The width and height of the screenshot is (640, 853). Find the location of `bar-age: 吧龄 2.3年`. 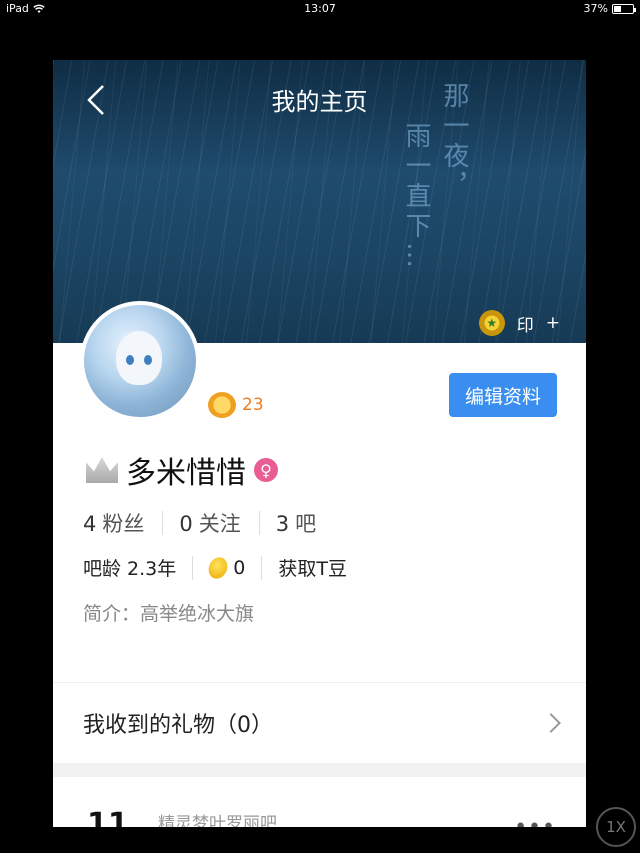

bar-age: 吧龄 2.3年 is located at coordinates (130, 569).